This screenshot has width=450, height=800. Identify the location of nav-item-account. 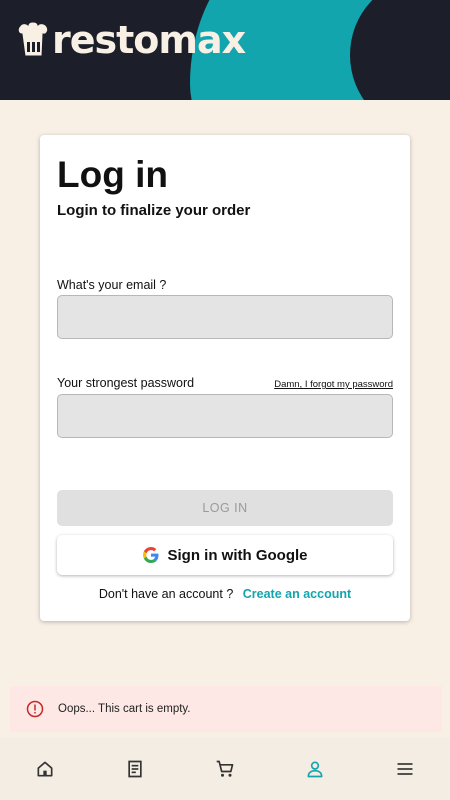
(315, 769).